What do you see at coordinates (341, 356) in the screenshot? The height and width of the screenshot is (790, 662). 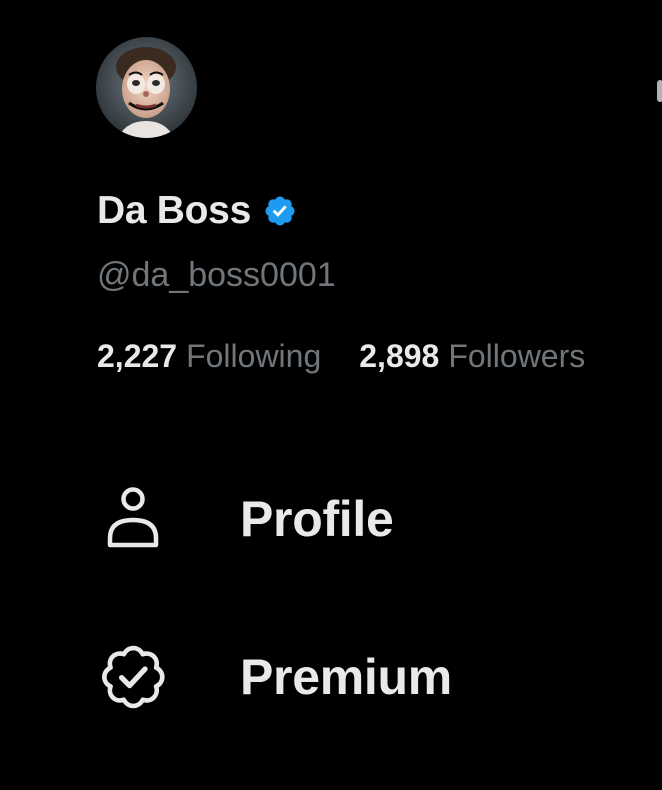 I see `follow-stats: 2,227 Following 2,898 Followers` at bounding box center [341, 356].